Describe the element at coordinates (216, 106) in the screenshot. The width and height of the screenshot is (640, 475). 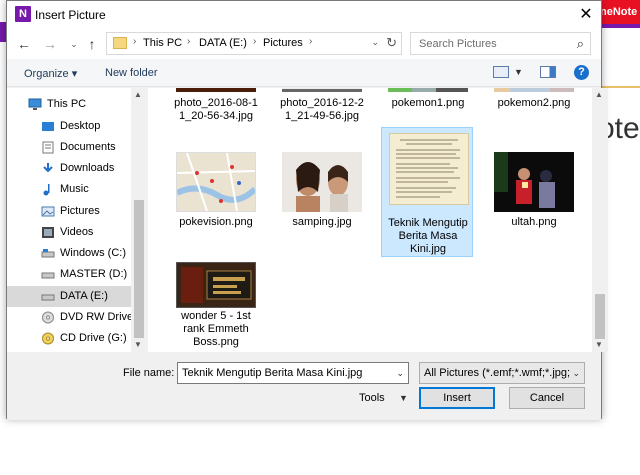
I see `file-item: photo_2016-08-1 1_20-56-34.jpg` at that location.